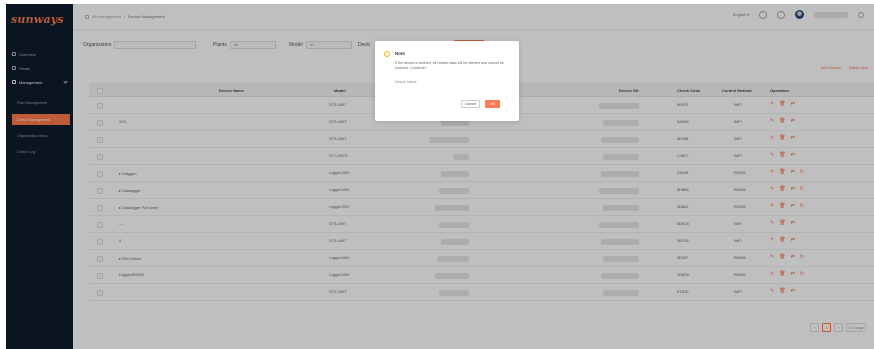 This screenshot has width=874, height=349. What do you see at coordinates (492, 104) in the screenshot?
I see `ok-button: OK` at bounding box center [492, 104].